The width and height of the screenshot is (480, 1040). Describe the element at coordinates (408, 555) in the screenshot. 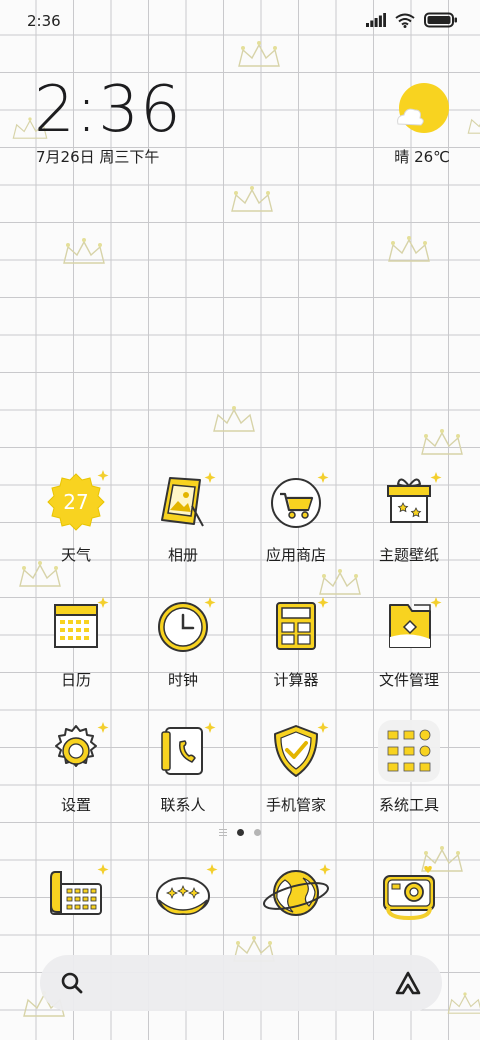

I see `app-label: 主题壁纸` at that location.